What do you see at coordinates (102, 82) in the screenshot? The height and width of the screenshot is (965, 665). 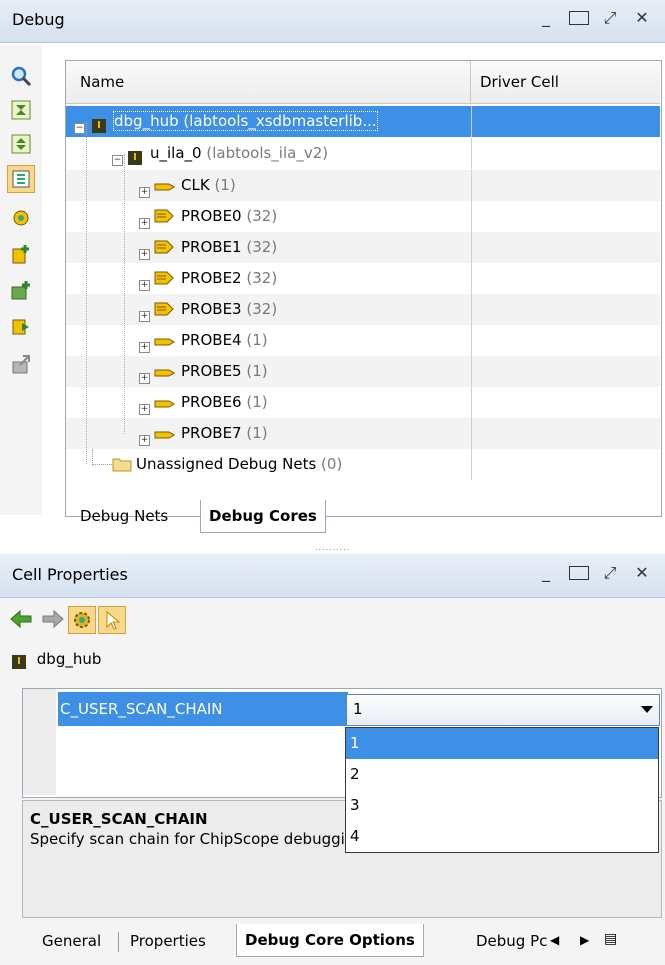 I see `column-header-name: Name` at bounding box center [102, 82].